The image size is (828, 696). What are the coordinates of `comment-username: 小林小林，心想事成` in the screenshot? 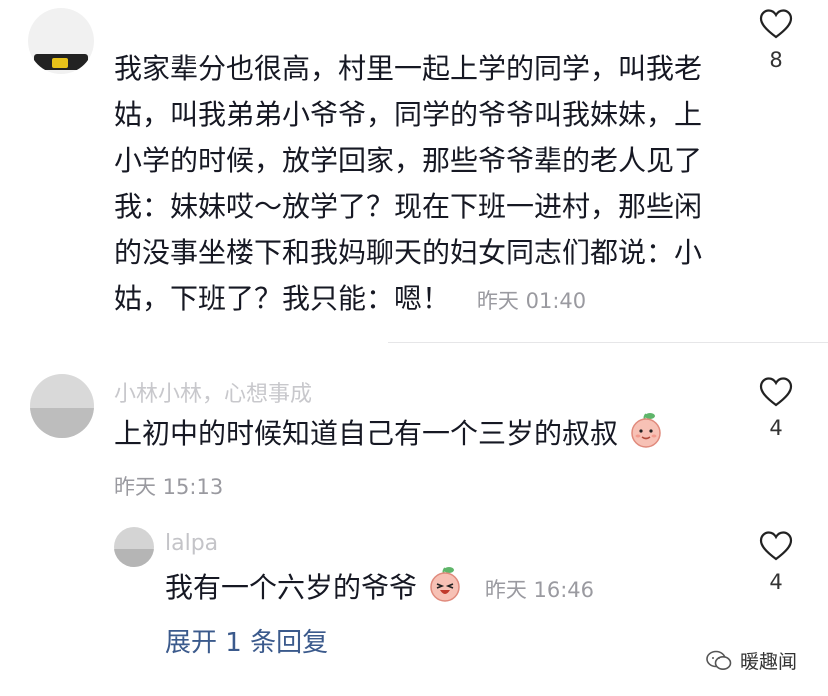 It's located at (213, 392).